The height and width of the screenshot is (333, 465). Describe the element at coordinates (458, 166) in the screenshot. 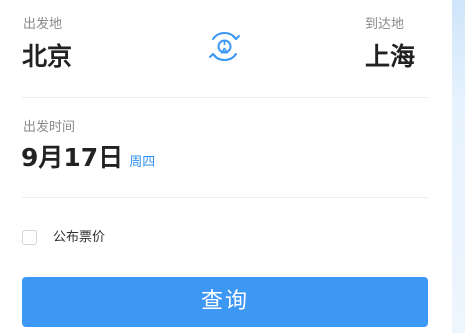

I see `side-background-strip` at that location.